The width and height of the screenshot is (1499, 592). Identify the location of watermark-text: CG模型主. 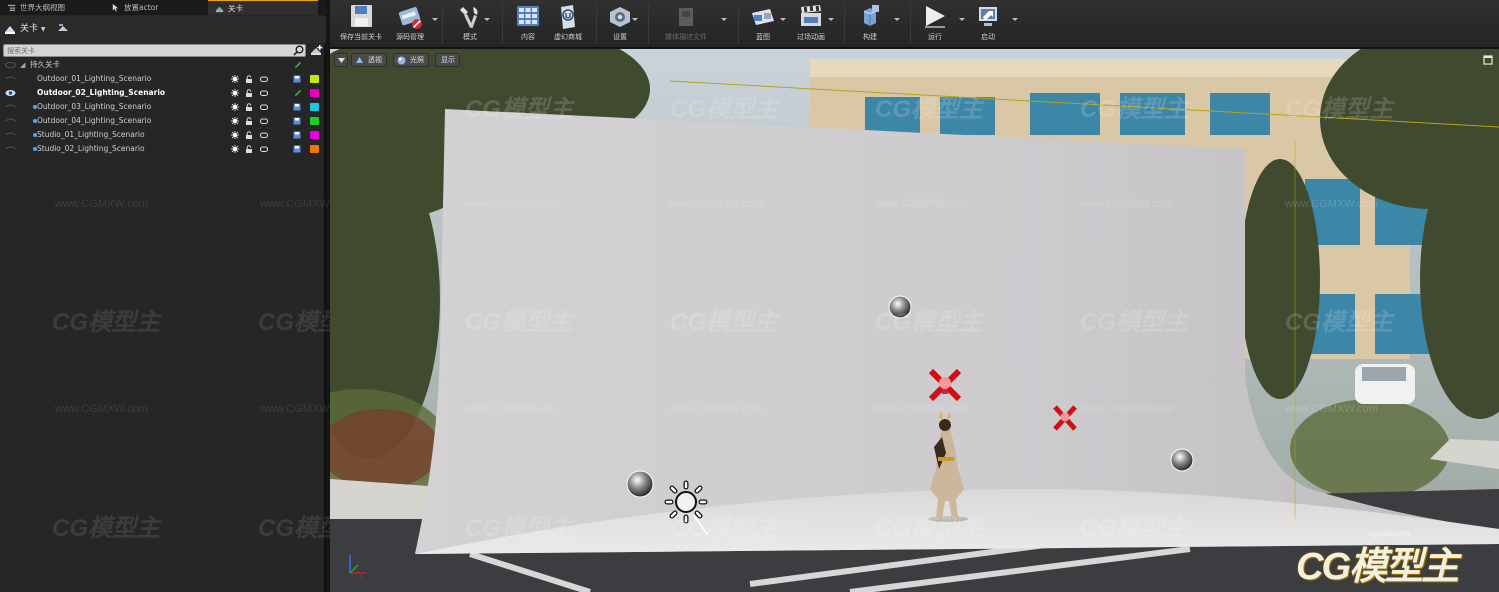
(106, 528).